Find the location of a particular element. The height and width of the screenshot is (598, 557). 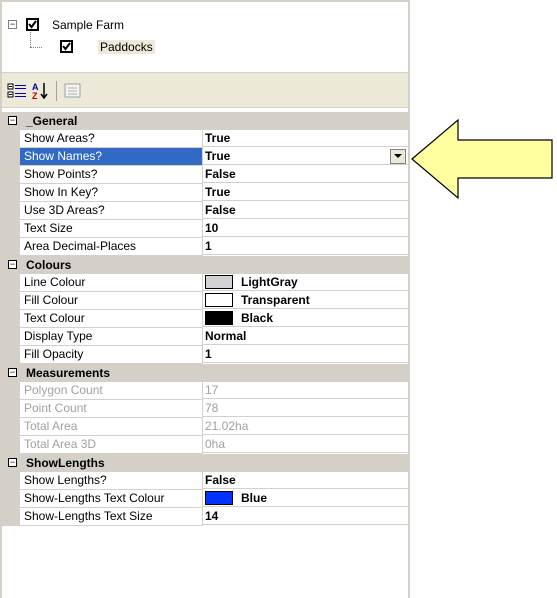

property-row: Polygon Count 17 is located at coordinates (205, 391).